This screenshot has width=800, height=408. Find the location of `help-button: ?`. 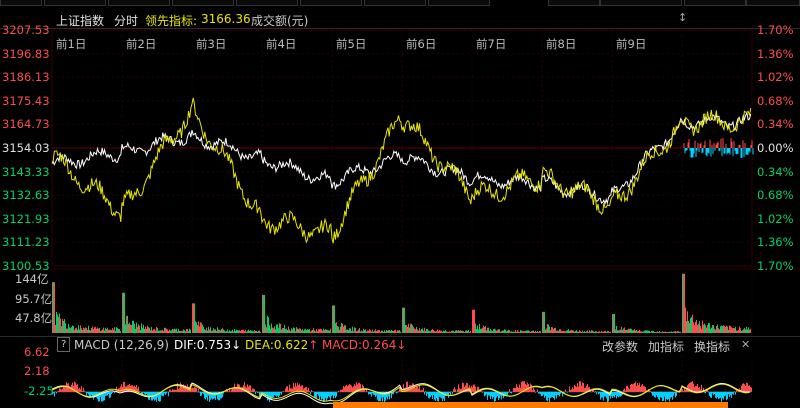

help-button: ? is located at coordinates (64, 344).